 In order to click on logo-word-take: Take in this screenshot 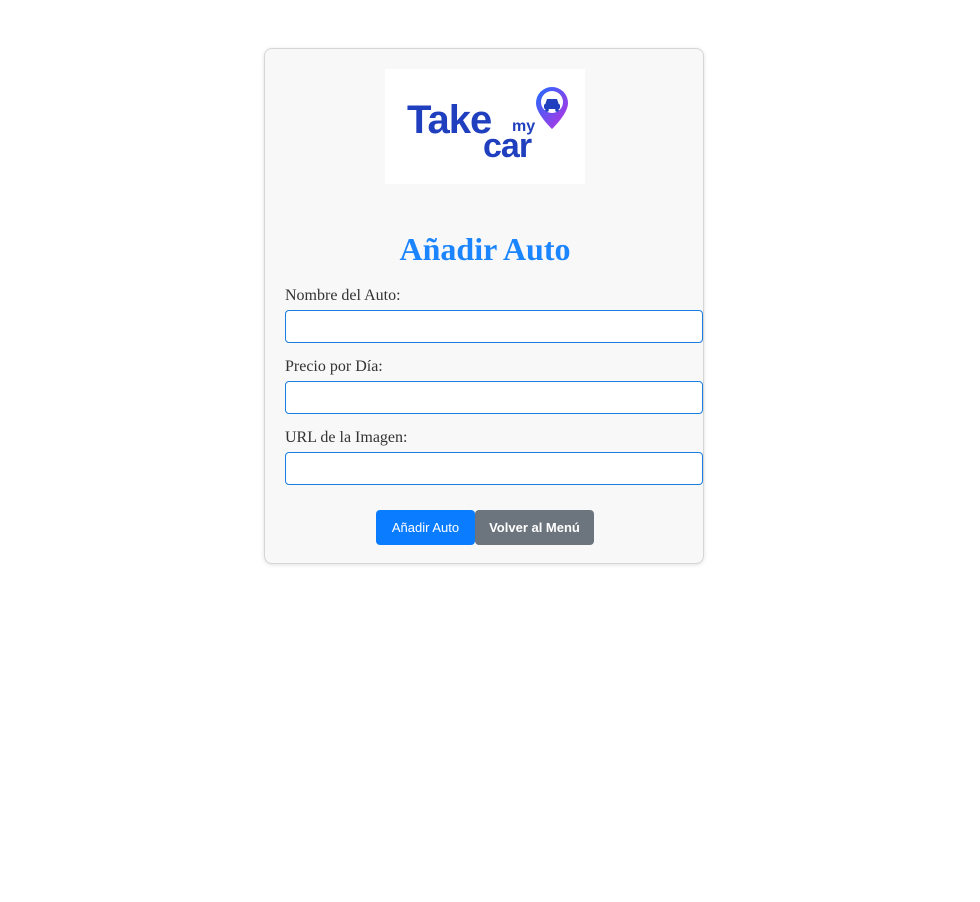, I will do `click(449, 120)`.